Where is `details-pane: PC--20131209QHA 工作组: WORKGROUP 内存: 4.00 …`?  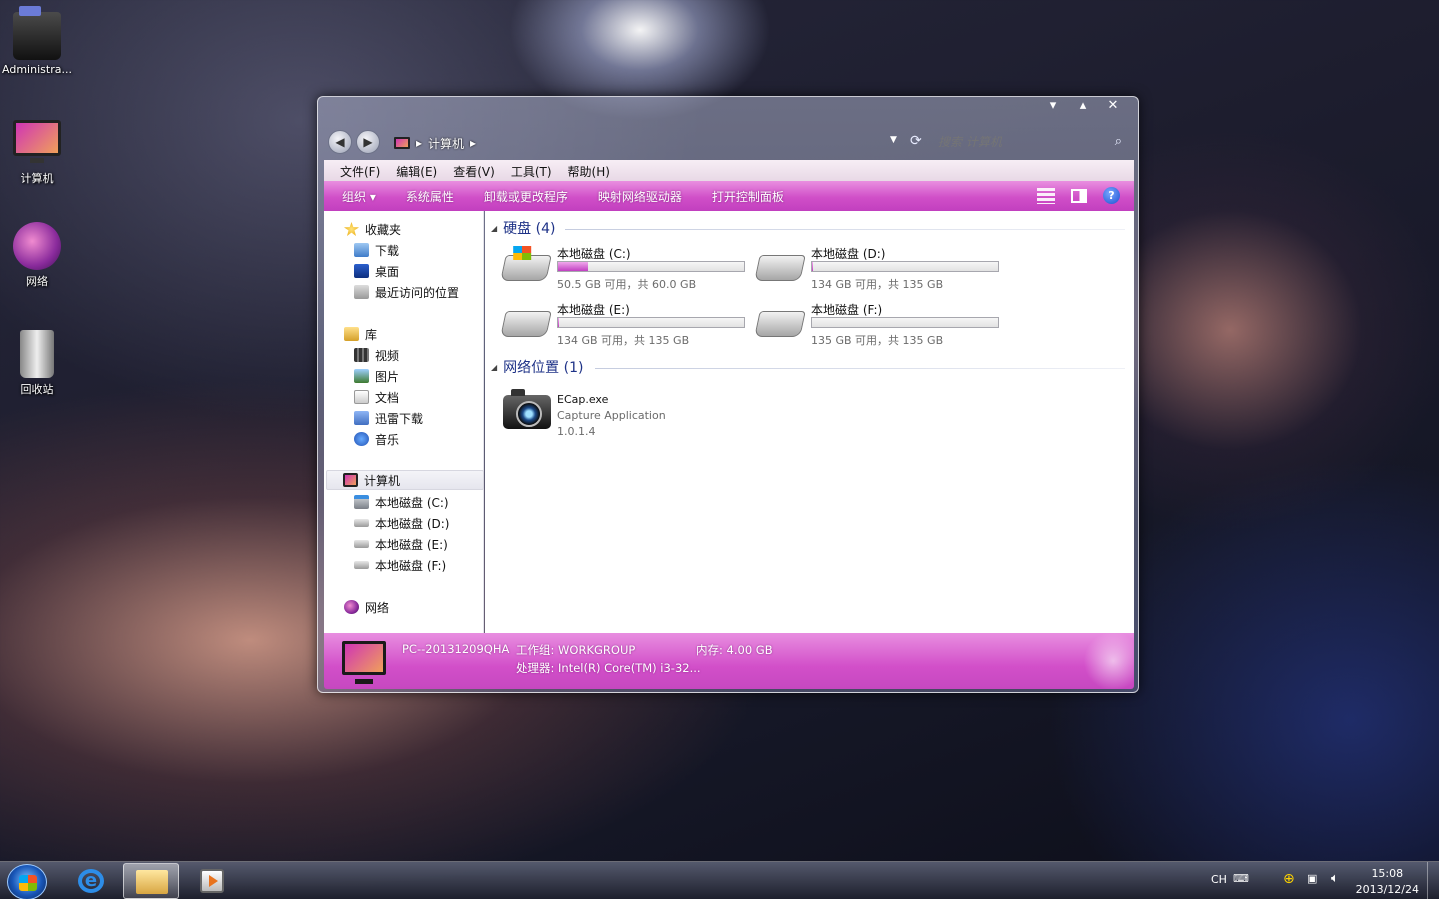
details-pane: PC--20131209QHA 工作组: WORKGROUP 内存: 4.00 … is located at coordinates (729, 661).